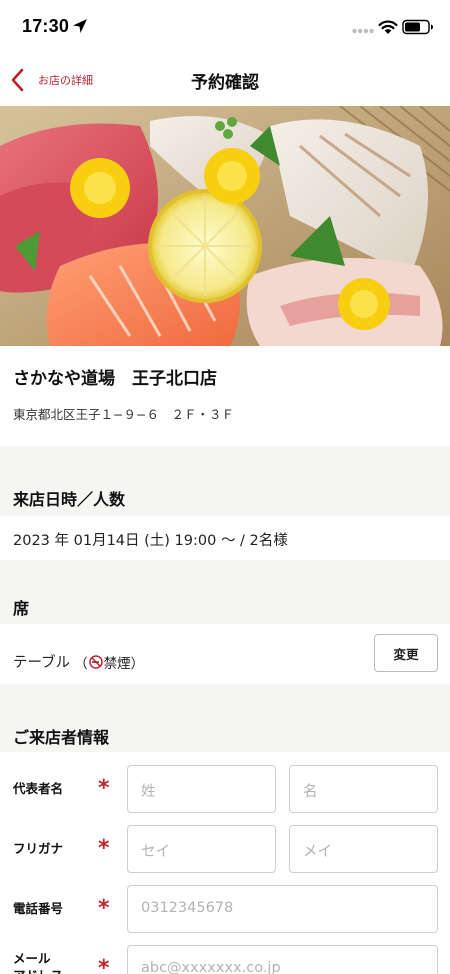 Image resolution: width=450 pixels, height=974 pixels. What do you see at coordinates (38, 908) in the screenshot?
I see `phone-label: 電話番号` at bounding box center [38, 908].